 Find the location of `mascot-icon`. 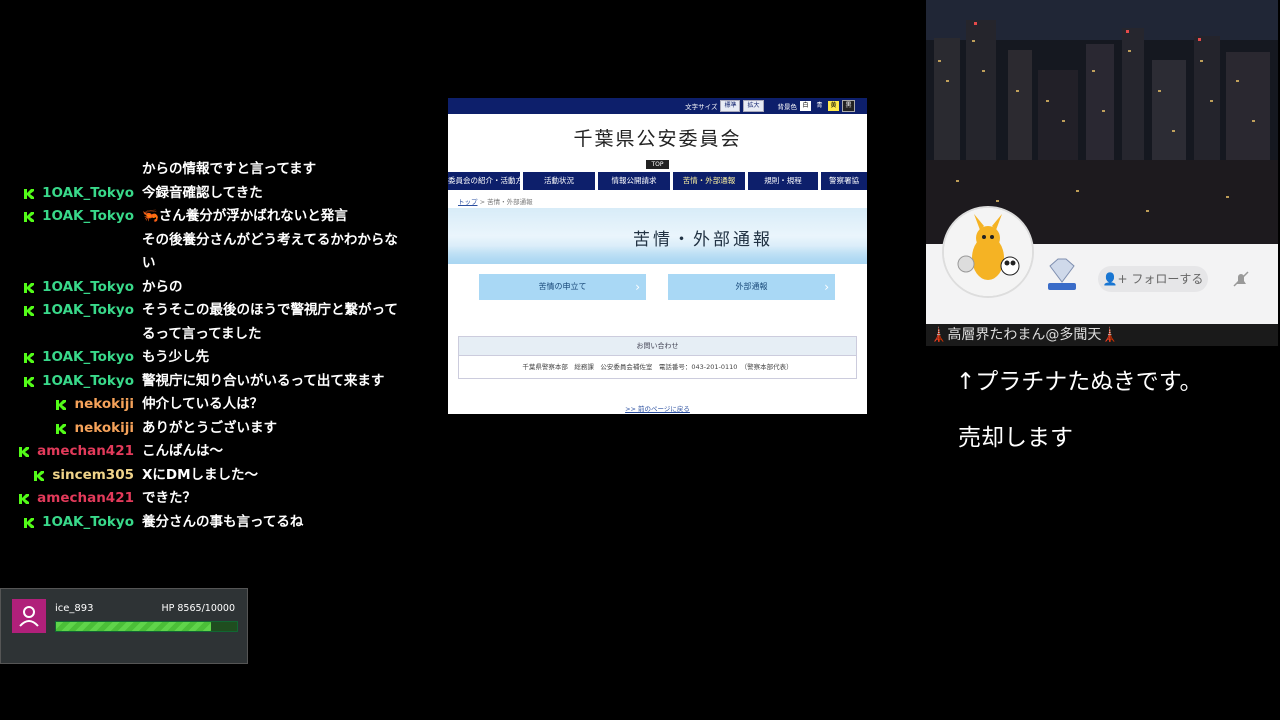

mascot-icon is located at coordinates (988, 252).